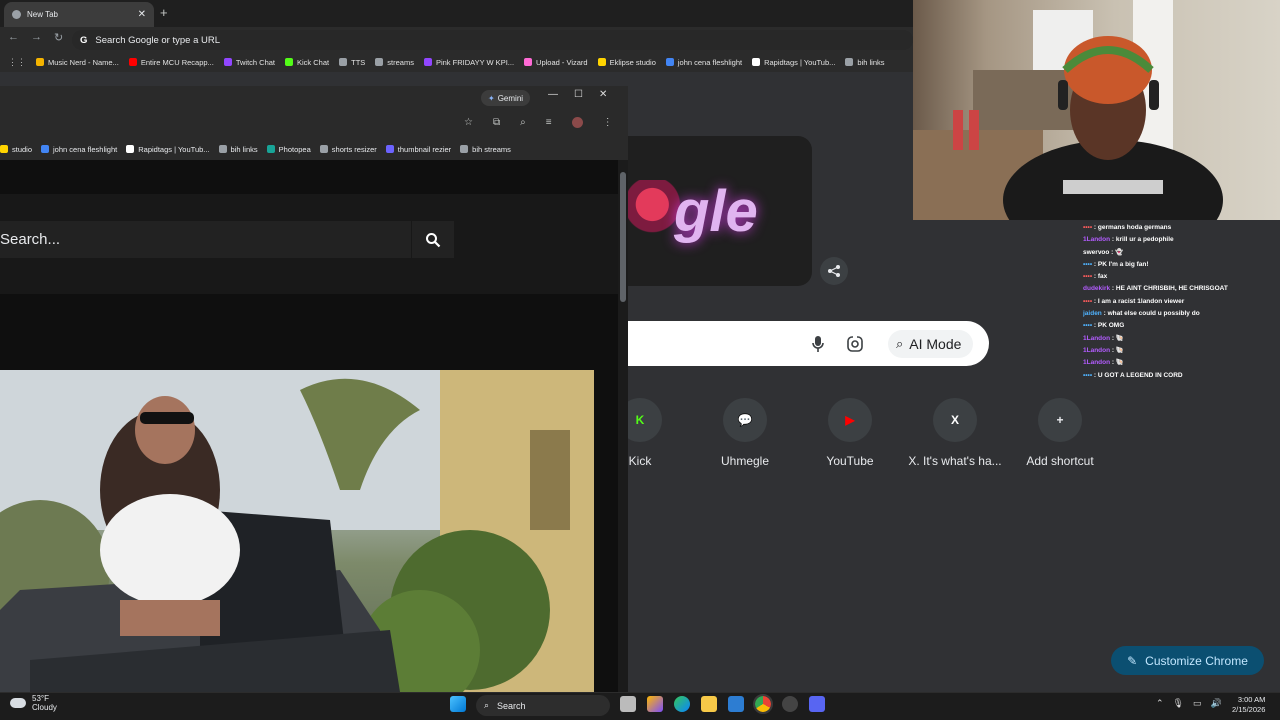 Image resolution: width=1280 pixels, height=720 pixels. Describe the element at coordinates (1132, 660) in the screenshot. I see `pencil-icon: ✎` at that location.